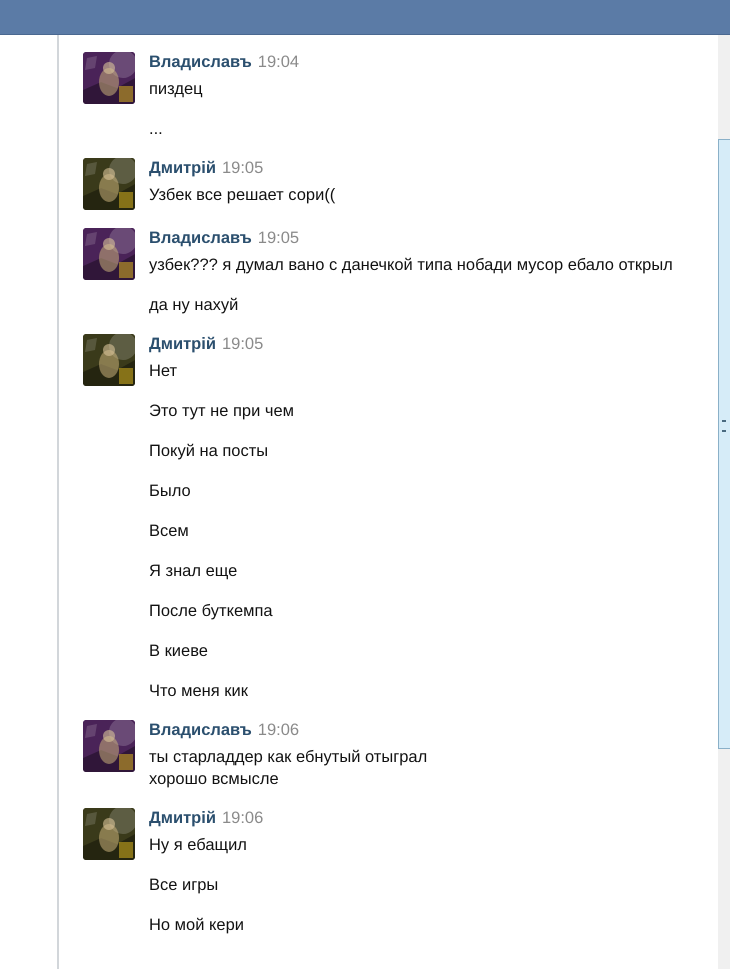 Image resolution: width=730 pixels, height=969 pixels. I want to click on message-text: да ну нахуй, so click(194, 305).